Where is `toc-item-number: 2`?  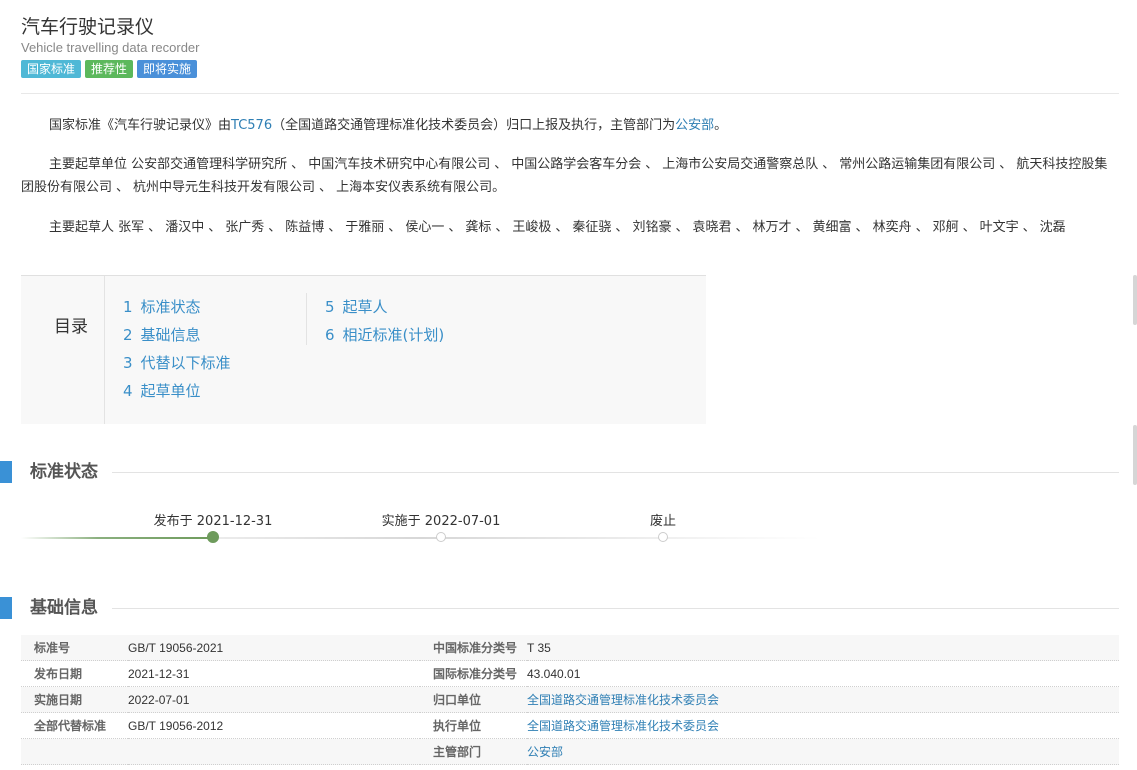
toc-item-number: 2 is located at coordinates (128, 335).